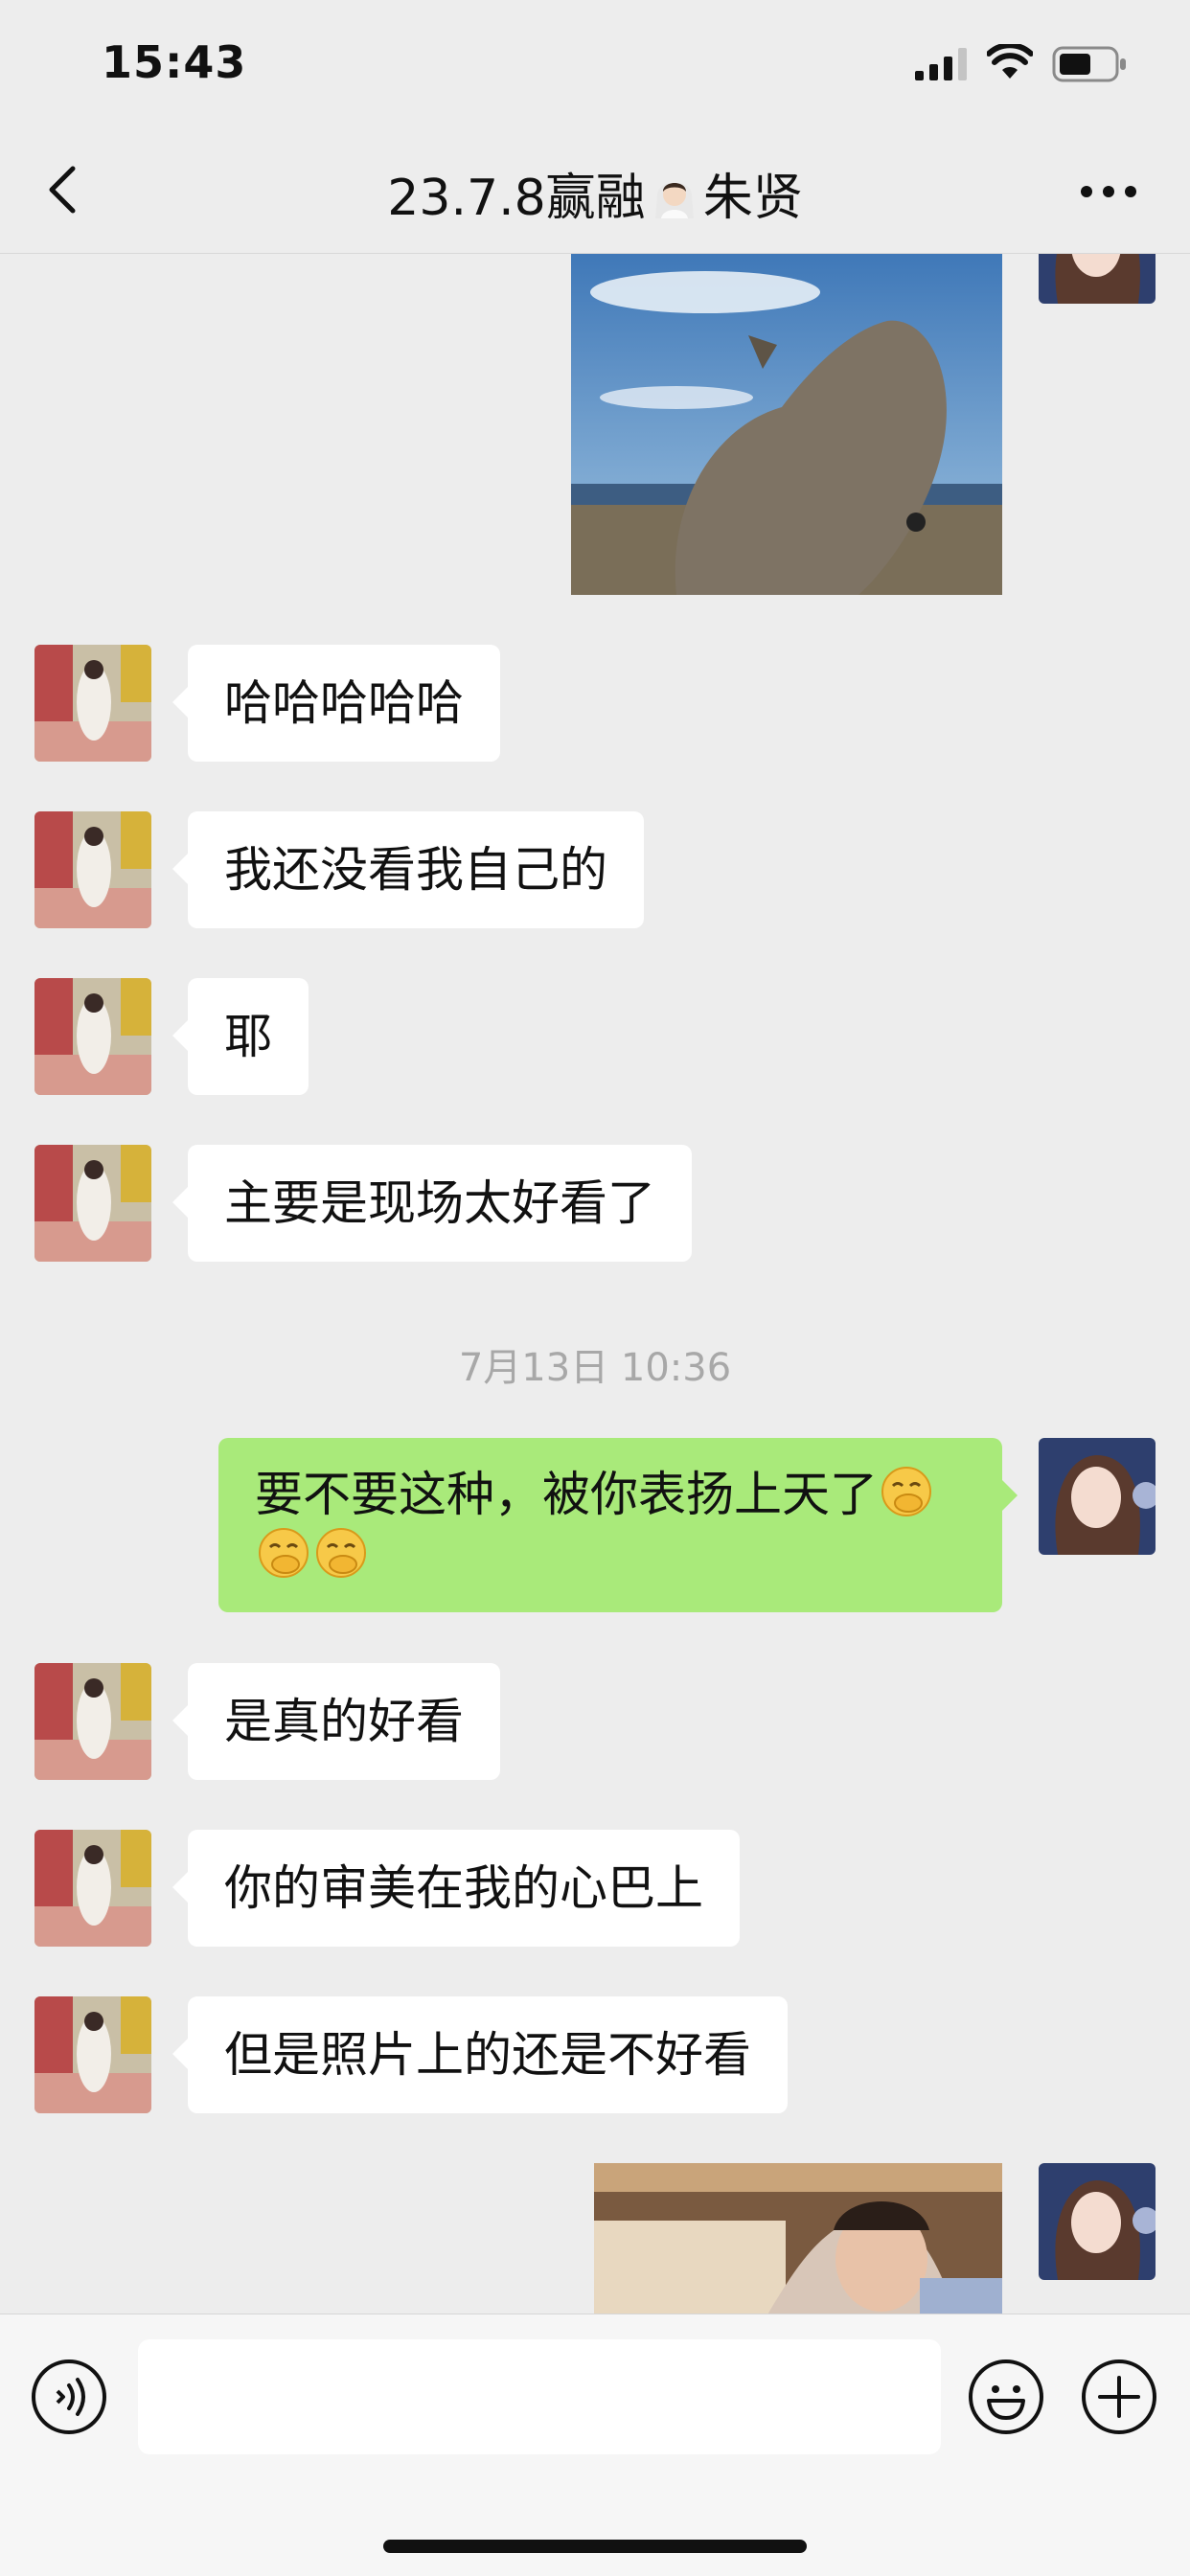  I want to click on bride-emoji-icon, so click(674, 200).